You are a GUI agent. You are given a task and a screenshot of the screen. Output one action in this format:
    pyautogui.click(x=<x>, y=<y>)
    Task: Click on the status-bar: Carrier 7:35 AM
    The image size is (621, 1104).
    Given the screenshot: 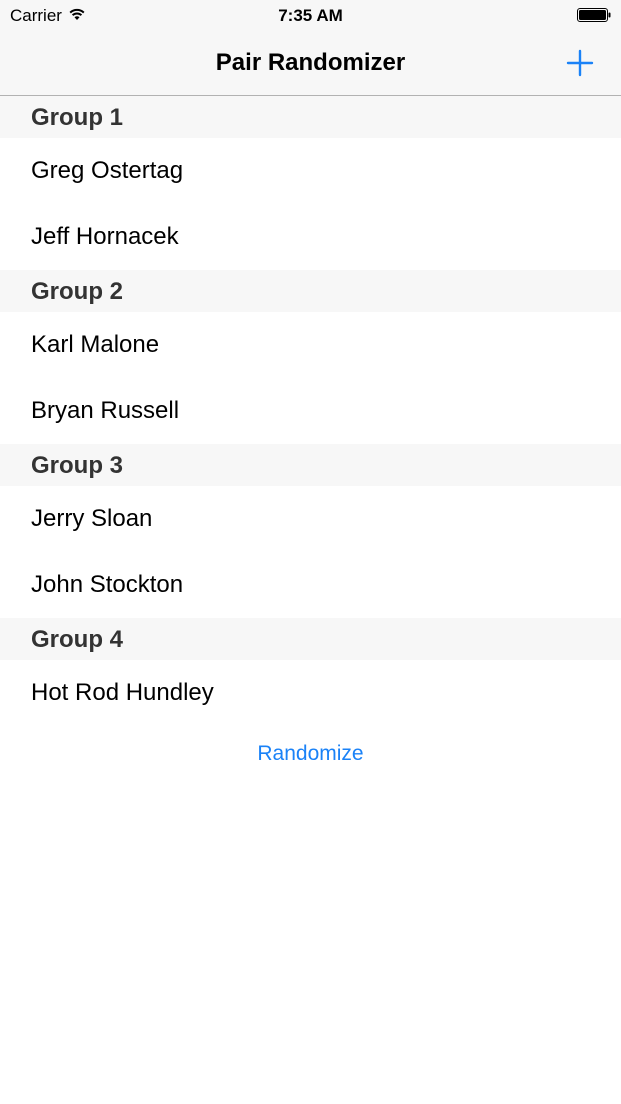 What is the action you would take?
    pyautogui.click(x=310, y=16)
    